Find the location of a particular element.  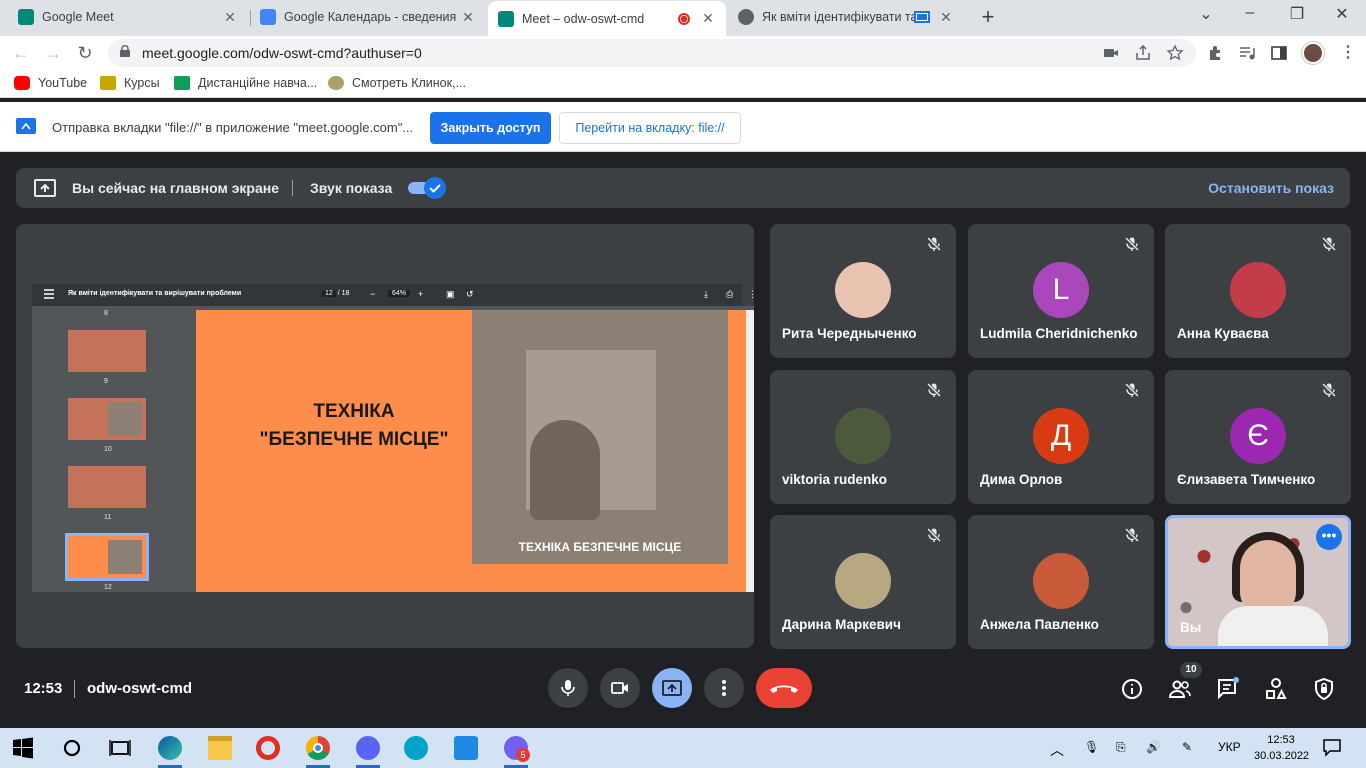

minimize-button: – is located at coordinates (1250, 13).